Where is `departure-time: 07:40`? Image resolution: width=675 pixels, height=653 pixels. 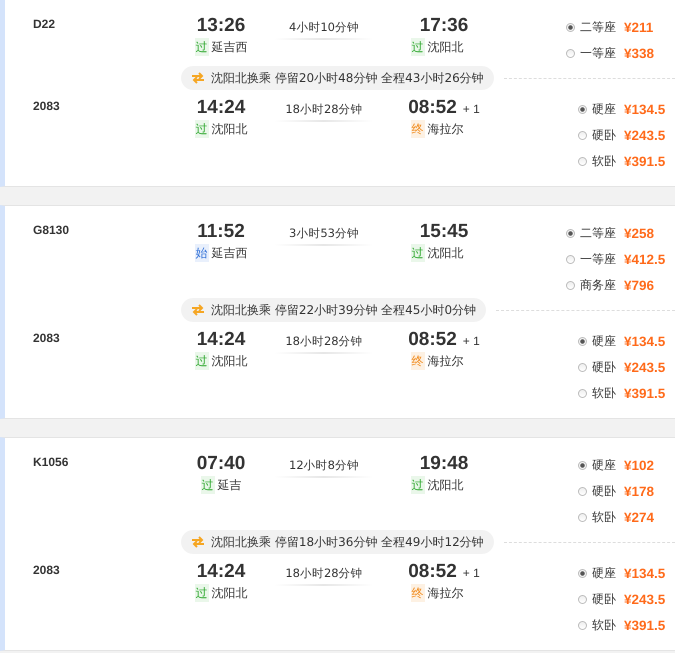 departure-time: 07:40 is located at coordinates (221, 464).